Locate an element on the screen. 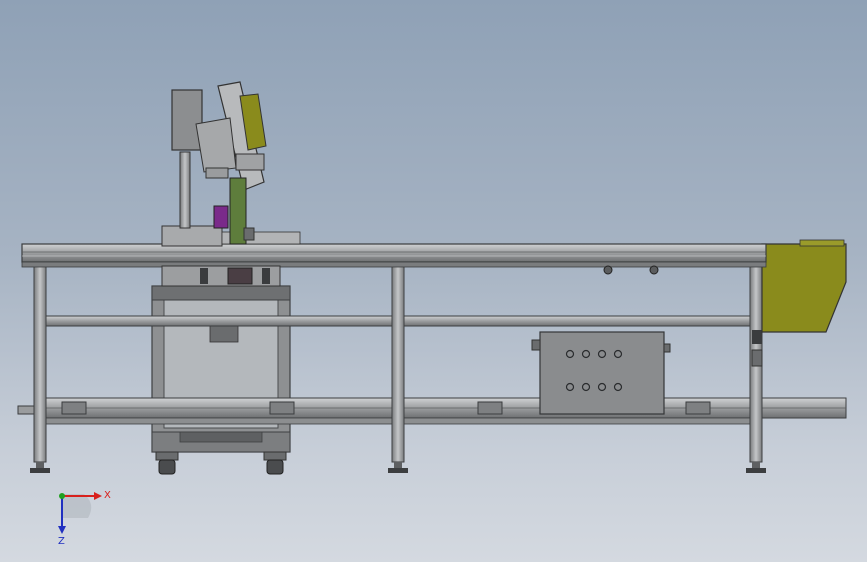 This screenshot has height=562, width=867. x-axis-label: X is located at coordinates (107, 495).